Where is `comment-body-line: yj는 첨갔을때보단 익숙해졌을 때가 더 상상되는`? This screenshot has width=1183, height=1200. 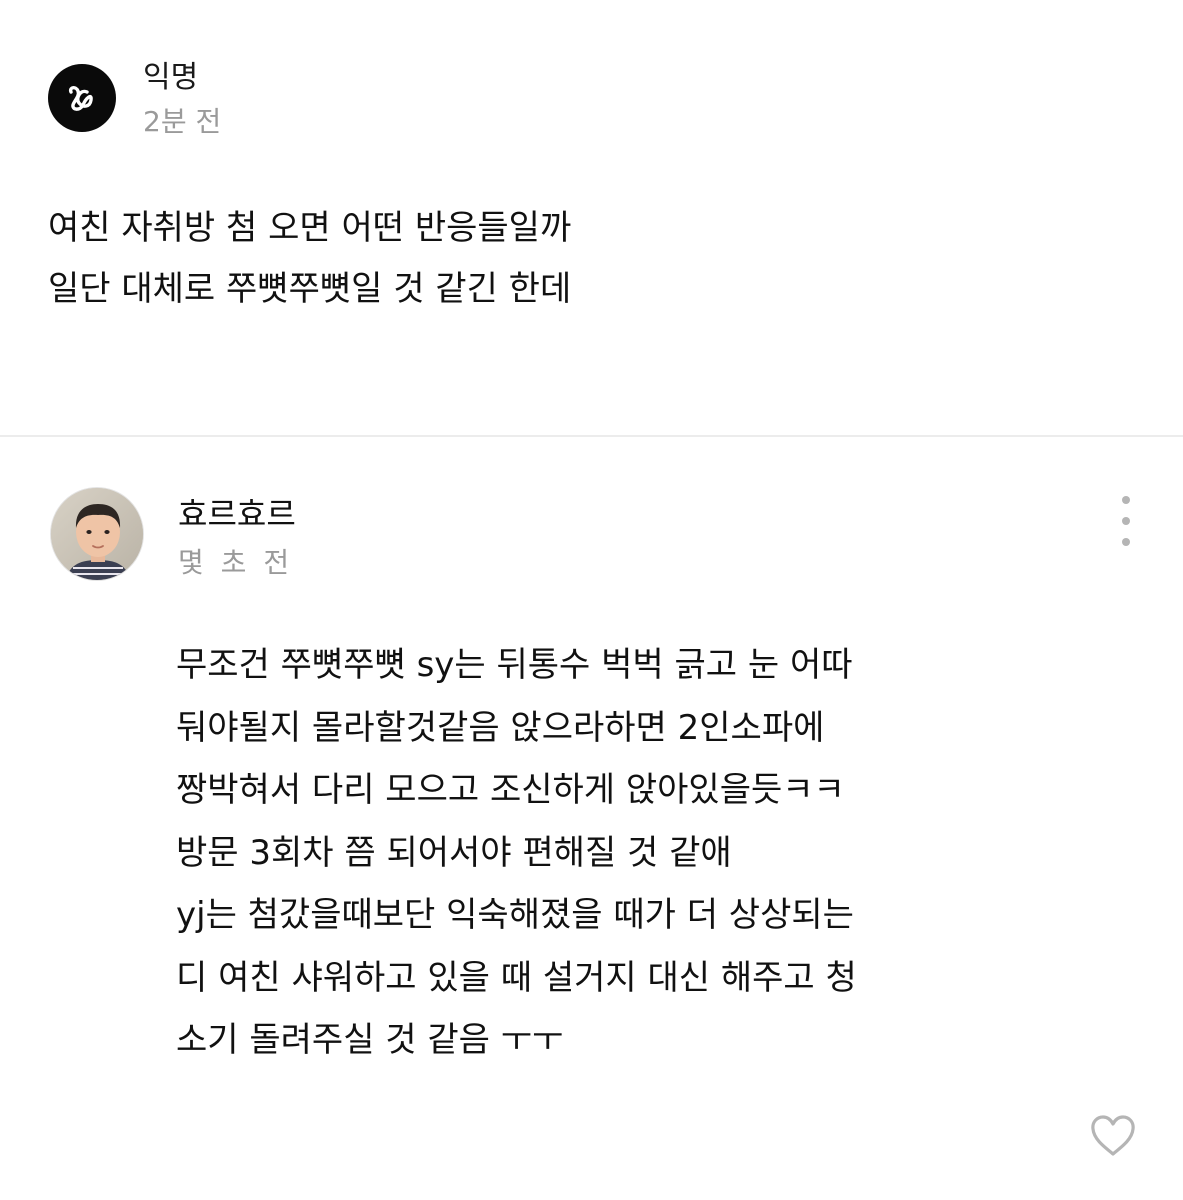 comment-body-line: yj는 첨갔을때보단 익숙해졌을 때가 더 상상되는 is located at coordinates (515, 915).